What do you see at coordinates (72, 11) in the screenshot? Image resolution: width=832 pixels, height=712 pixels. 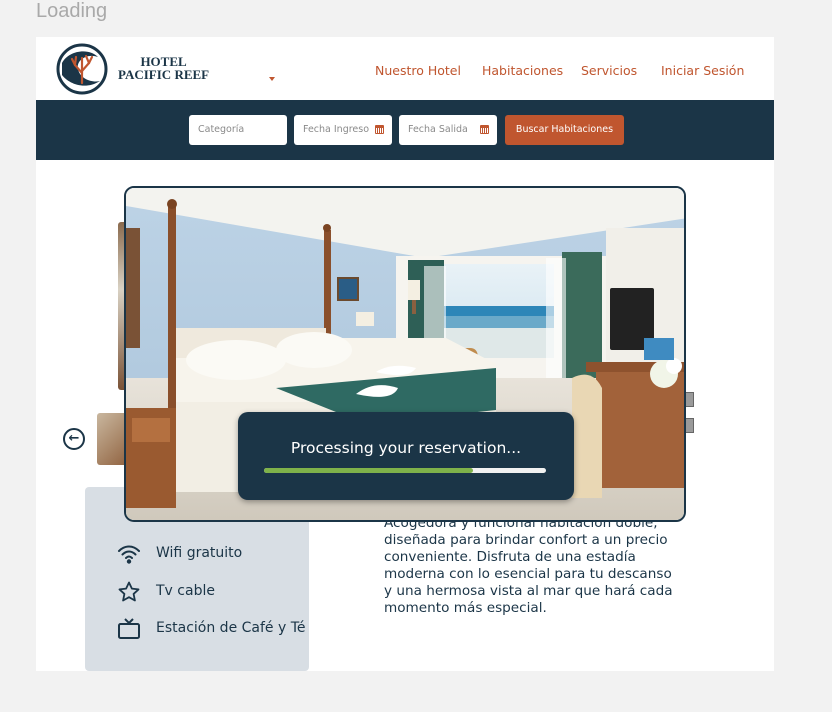 I see `loading-label: Loading` at bounding box center [72, 11].